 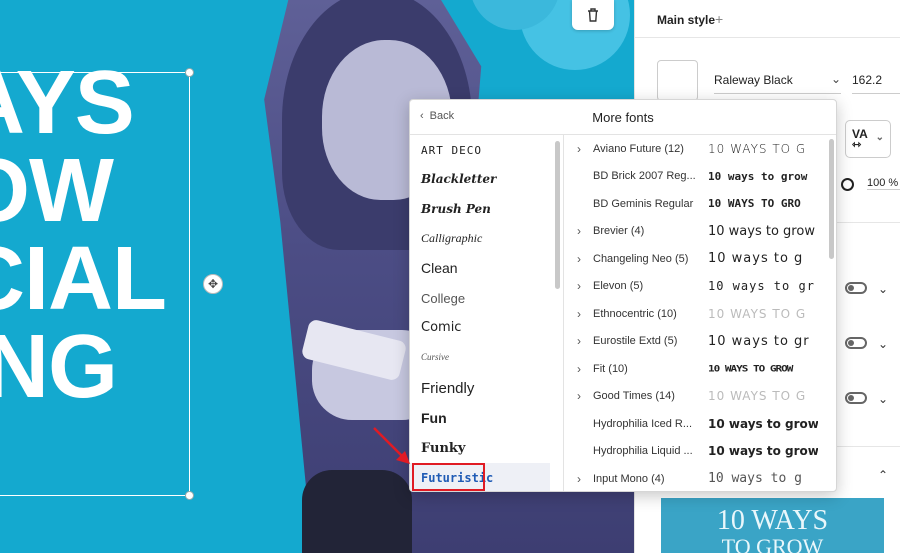 I want to click on font-row: › Elevon (5) 10 ways to gr, so click(x=695, y=287).